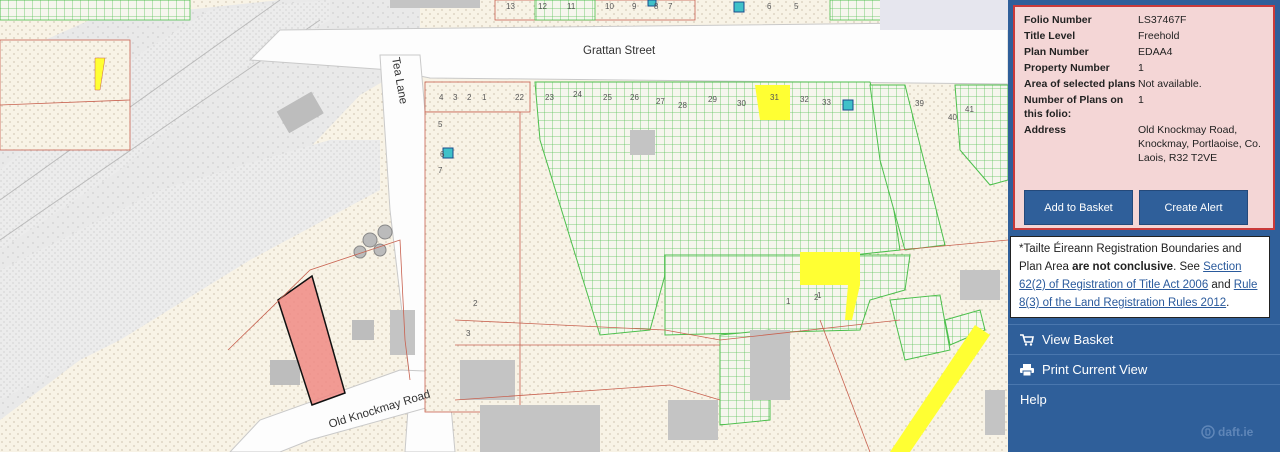 The height and width of the screenshot is (452, 1280). Describe the element at coordinates (1067, 68) in the screenshot. I see `folio-label: Property Number` at that location.